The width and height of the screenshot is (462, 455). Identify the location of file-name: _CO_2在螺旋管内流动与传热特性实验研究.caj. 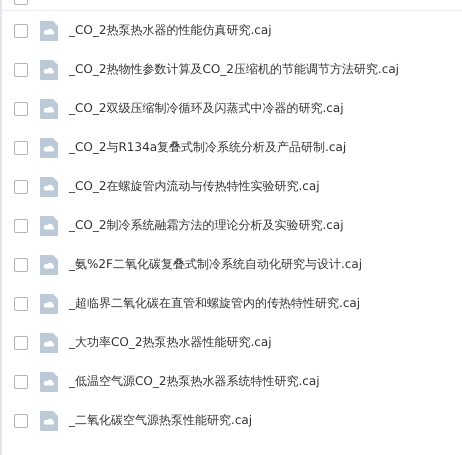
(194, 186).